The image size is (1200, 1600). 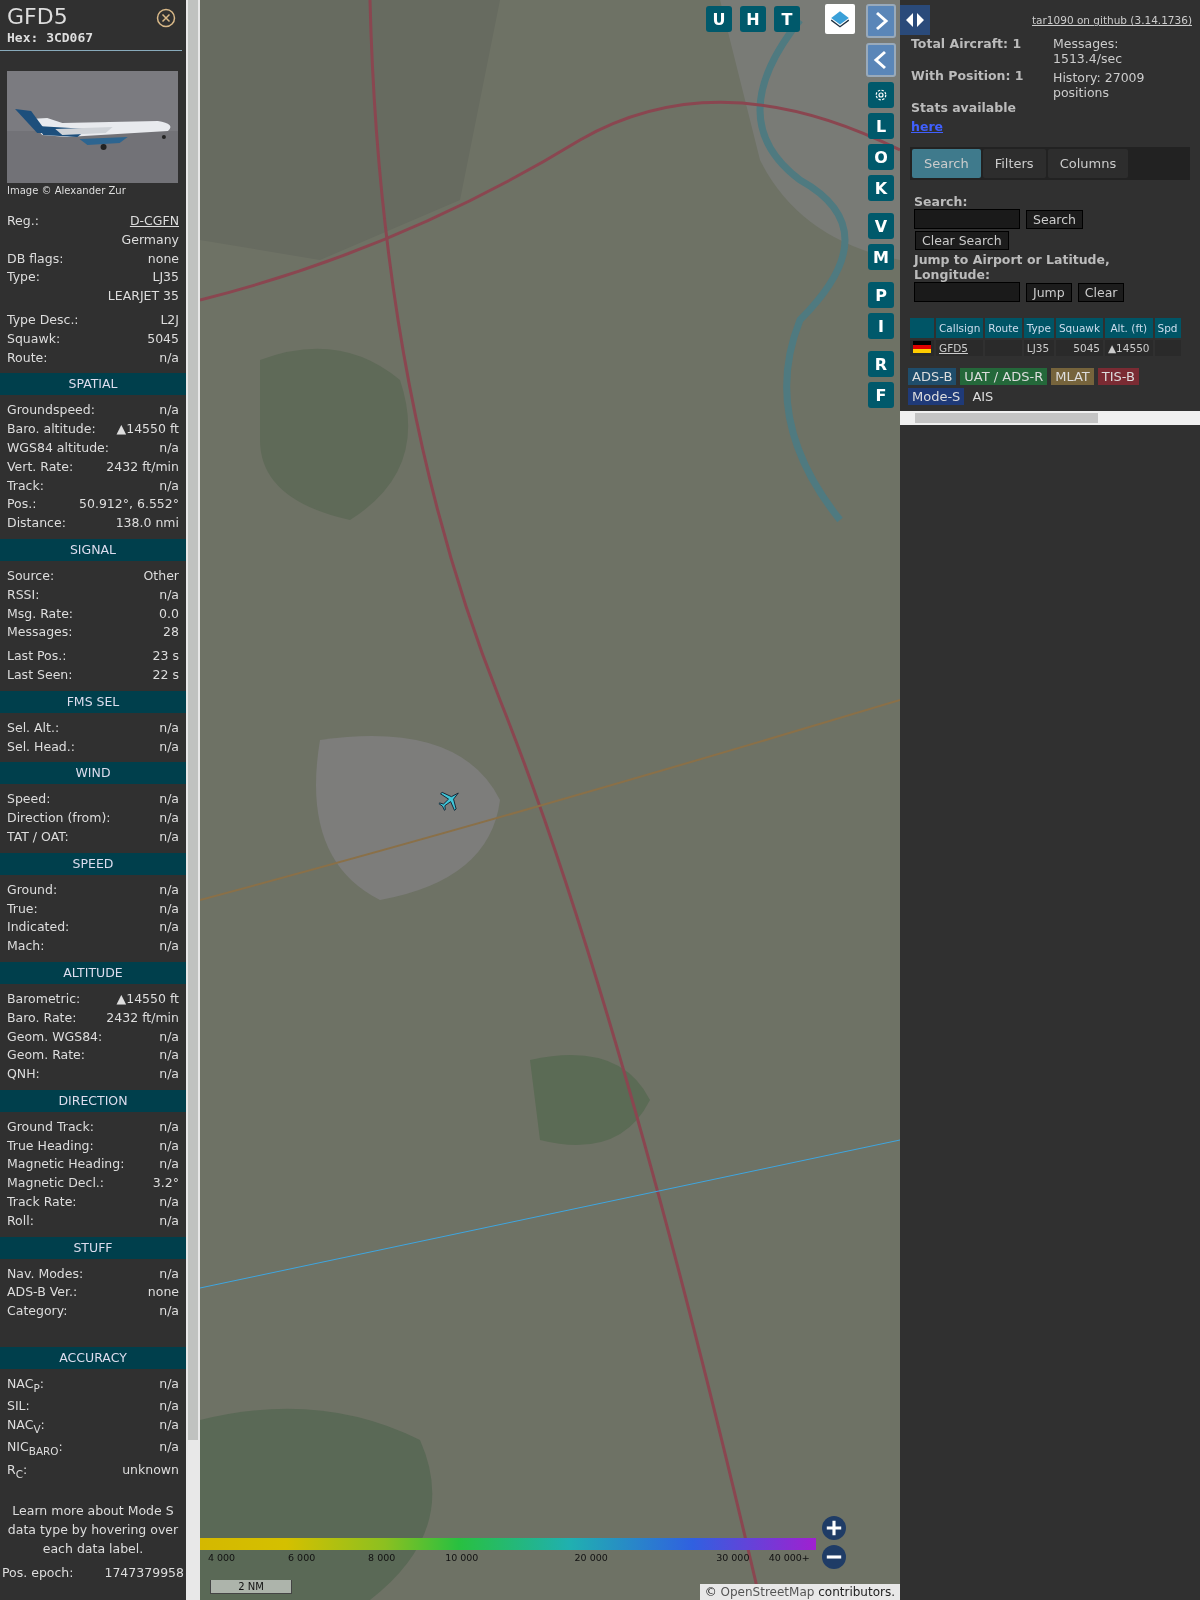 What do you see at coordinates (1088, 163) in the screenshot?
I see `tab: Columns` at bounding box center [1088, 163].